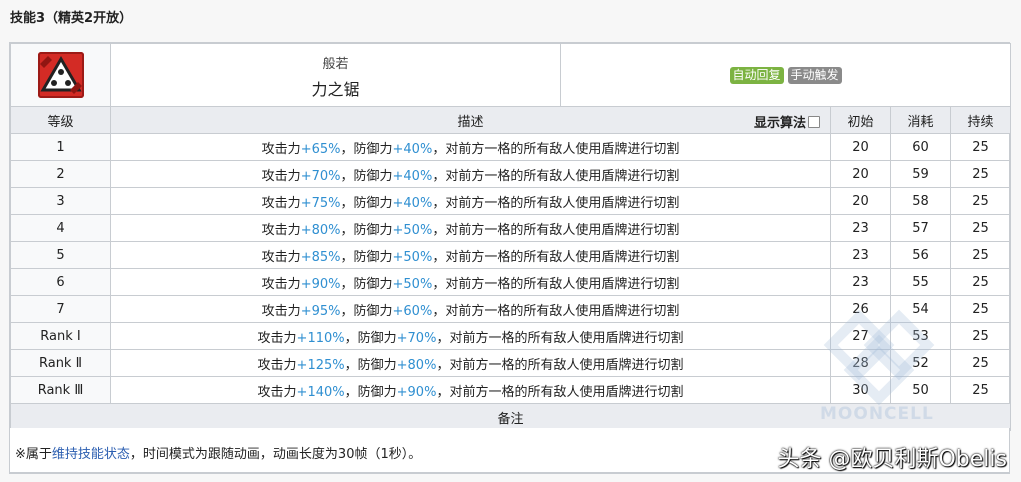 This screenshot has width=1021, height=482. I want to click on section-title: 技能3（精英2开放）, so click(71, 18).